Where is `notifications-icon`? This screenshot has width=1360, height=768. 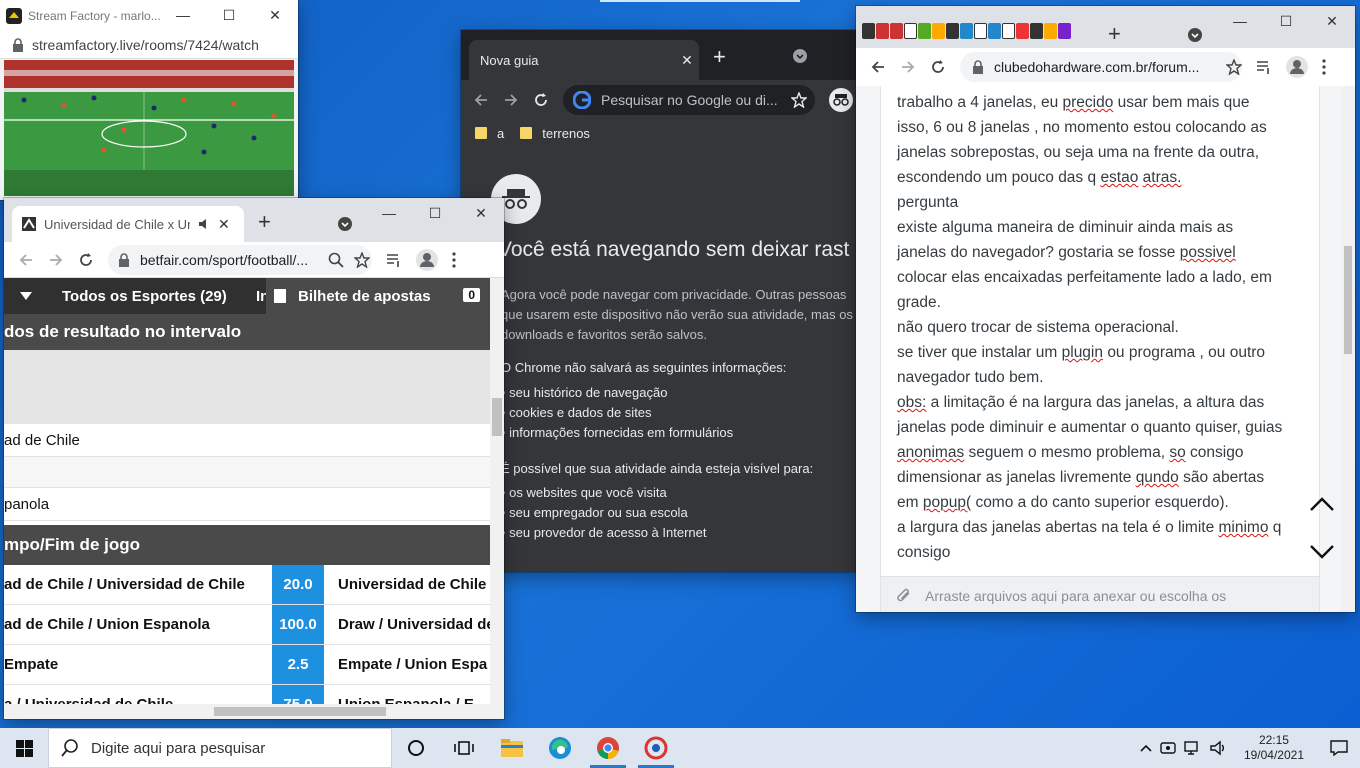 notifications-icon is located at coordinates (1339, 748).